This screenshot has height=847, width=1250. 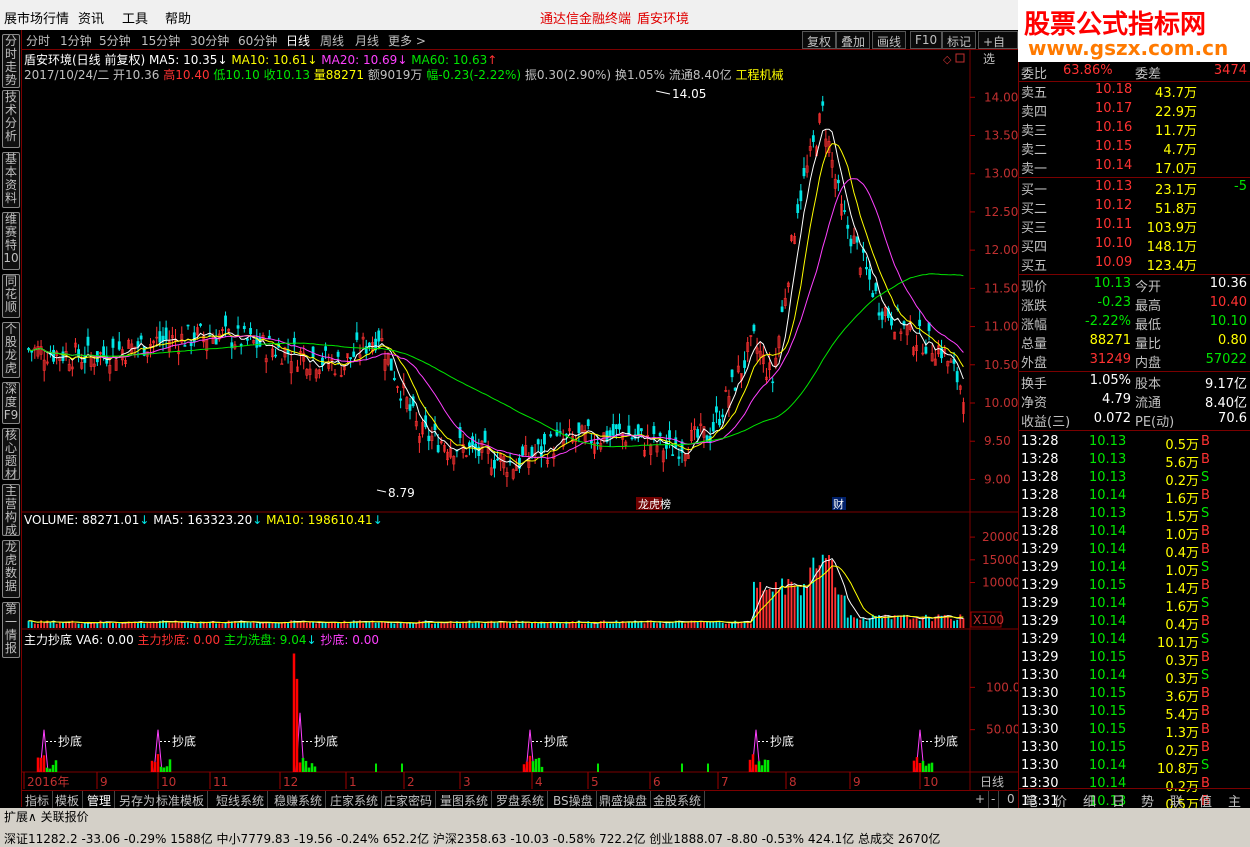 What do you see at coordinates (1134, 323) in the screenshot?
I see `stat-row-2: 涨幅 -2.22% 最低 10.10` at bounding box center [1134, 323].